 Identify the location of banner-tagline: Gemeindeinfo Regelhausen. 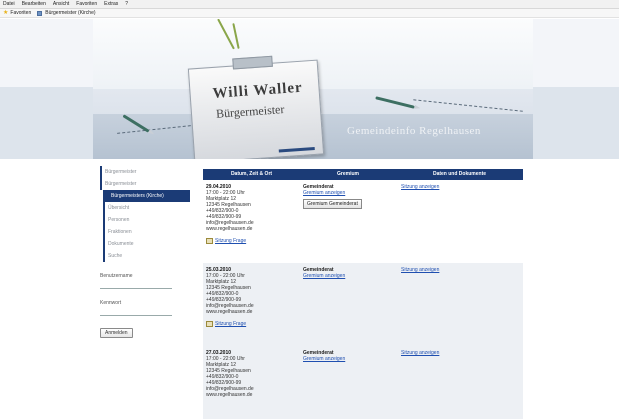
(414, 131).